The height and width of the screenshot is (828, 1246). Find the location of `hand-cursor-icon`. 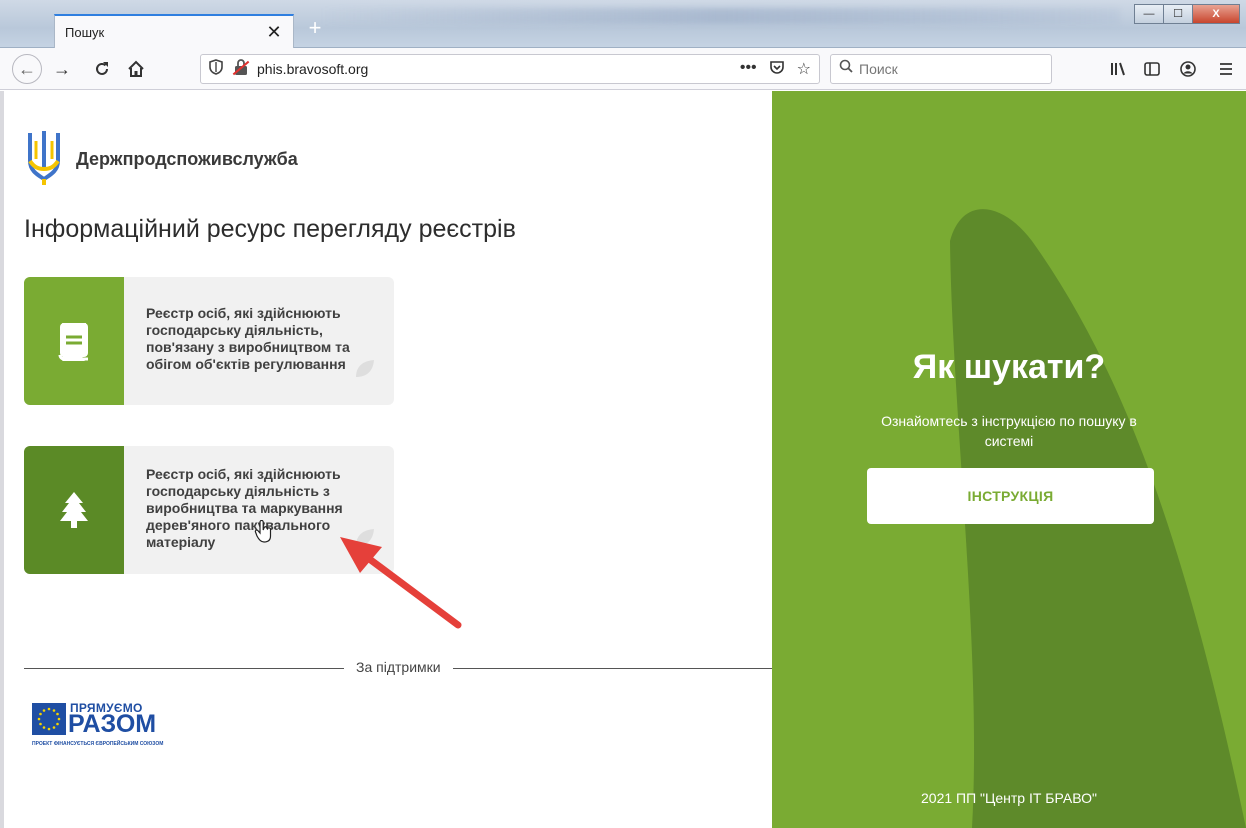

hand-cursor-icon is located at coordinates (263, 531).